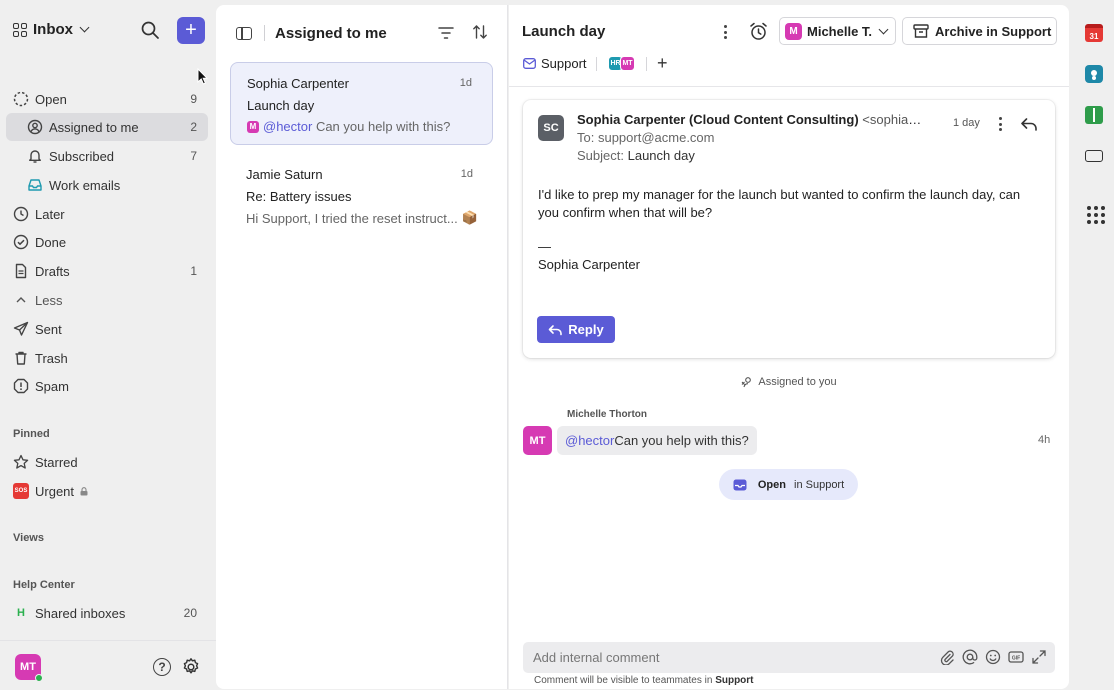 The height and width of the screenshot is (690, 1114). I want to click on sidebar-item-trash: Trash, so click(107, 358).